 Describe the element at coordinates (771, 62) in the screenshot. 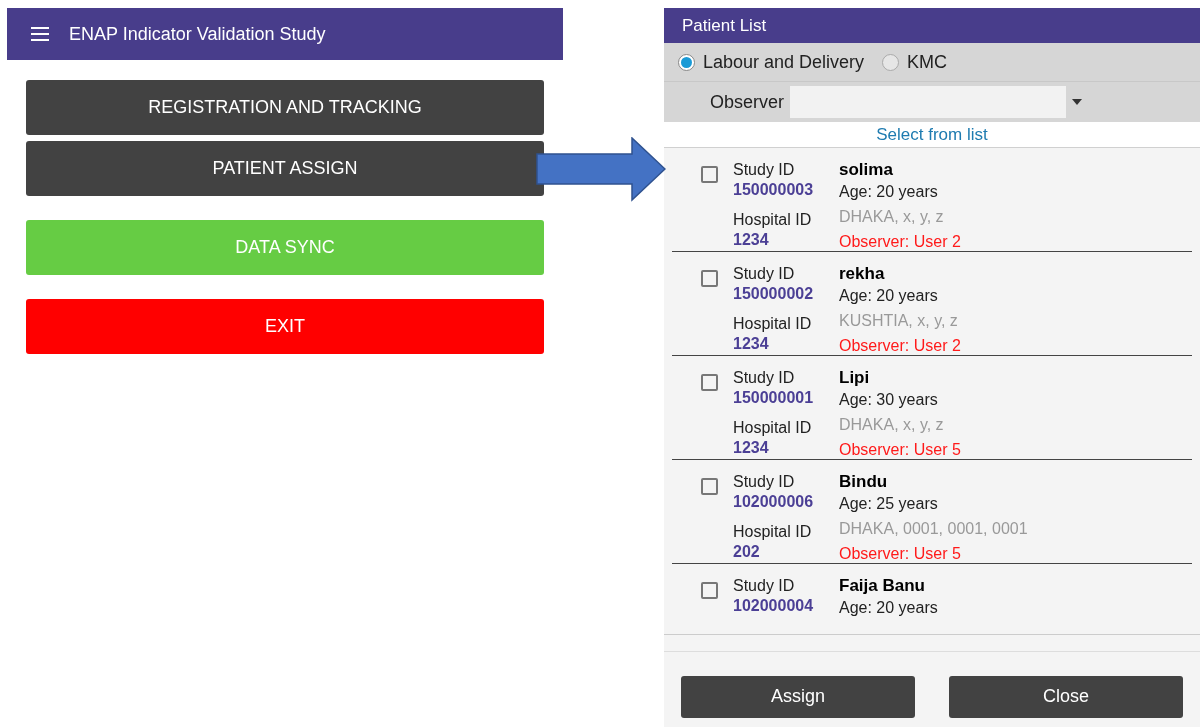

I see `type-radio: Labour and Delivery` at that location.